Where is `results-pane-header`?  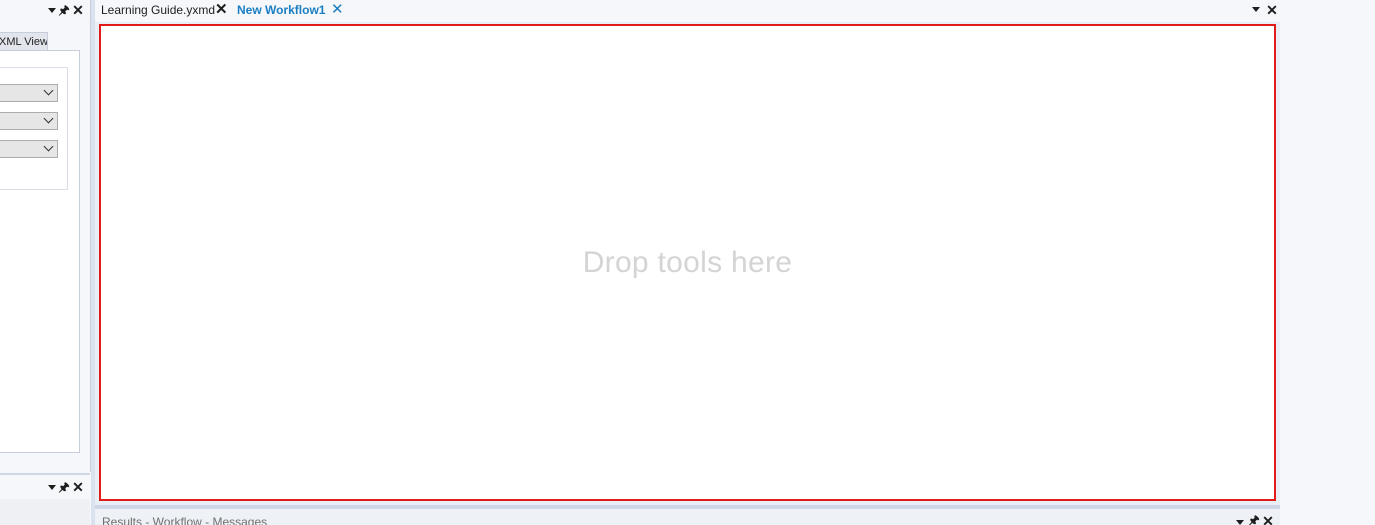 results-pane-header is located at coordinates (687, 517).